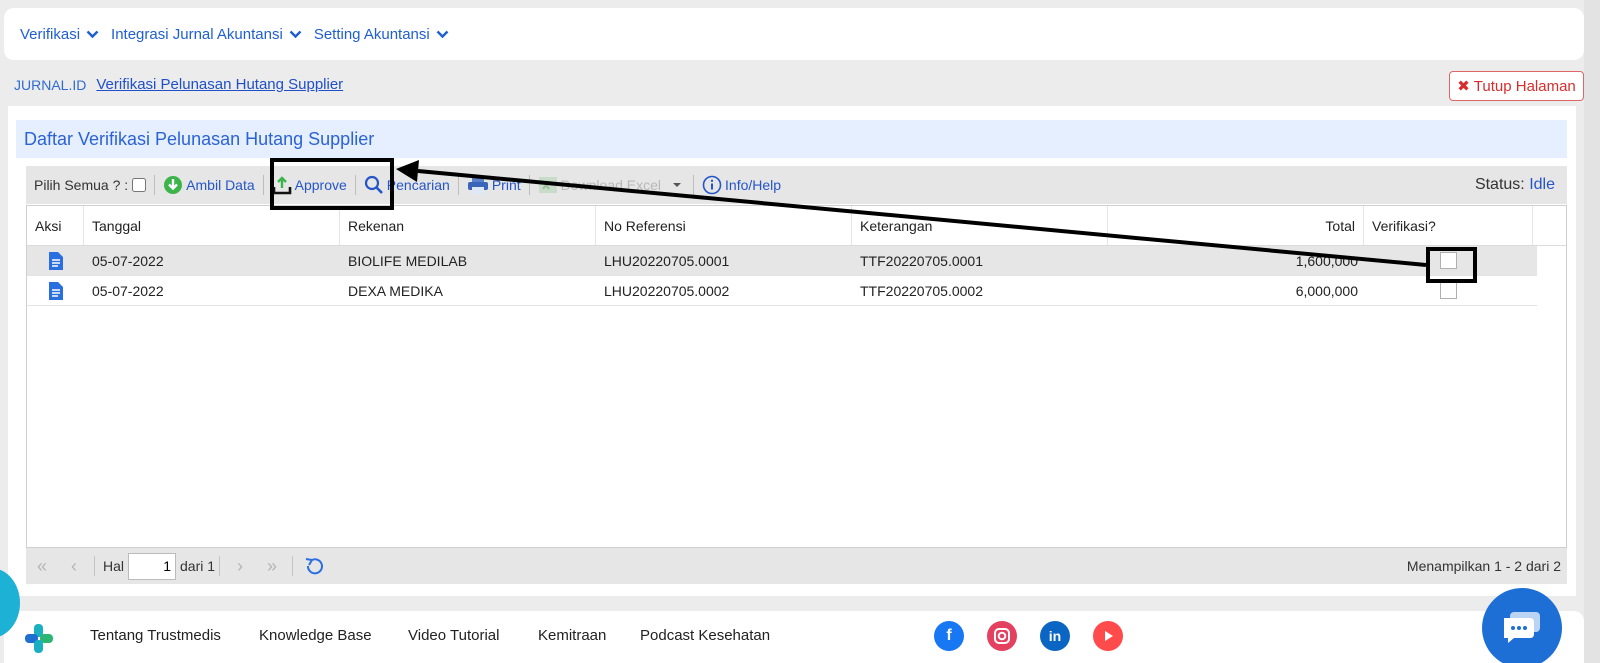  Describe the element at coordinates (50, 34) in the screenshot. I see `nav-label: Verifikasi` at that location.